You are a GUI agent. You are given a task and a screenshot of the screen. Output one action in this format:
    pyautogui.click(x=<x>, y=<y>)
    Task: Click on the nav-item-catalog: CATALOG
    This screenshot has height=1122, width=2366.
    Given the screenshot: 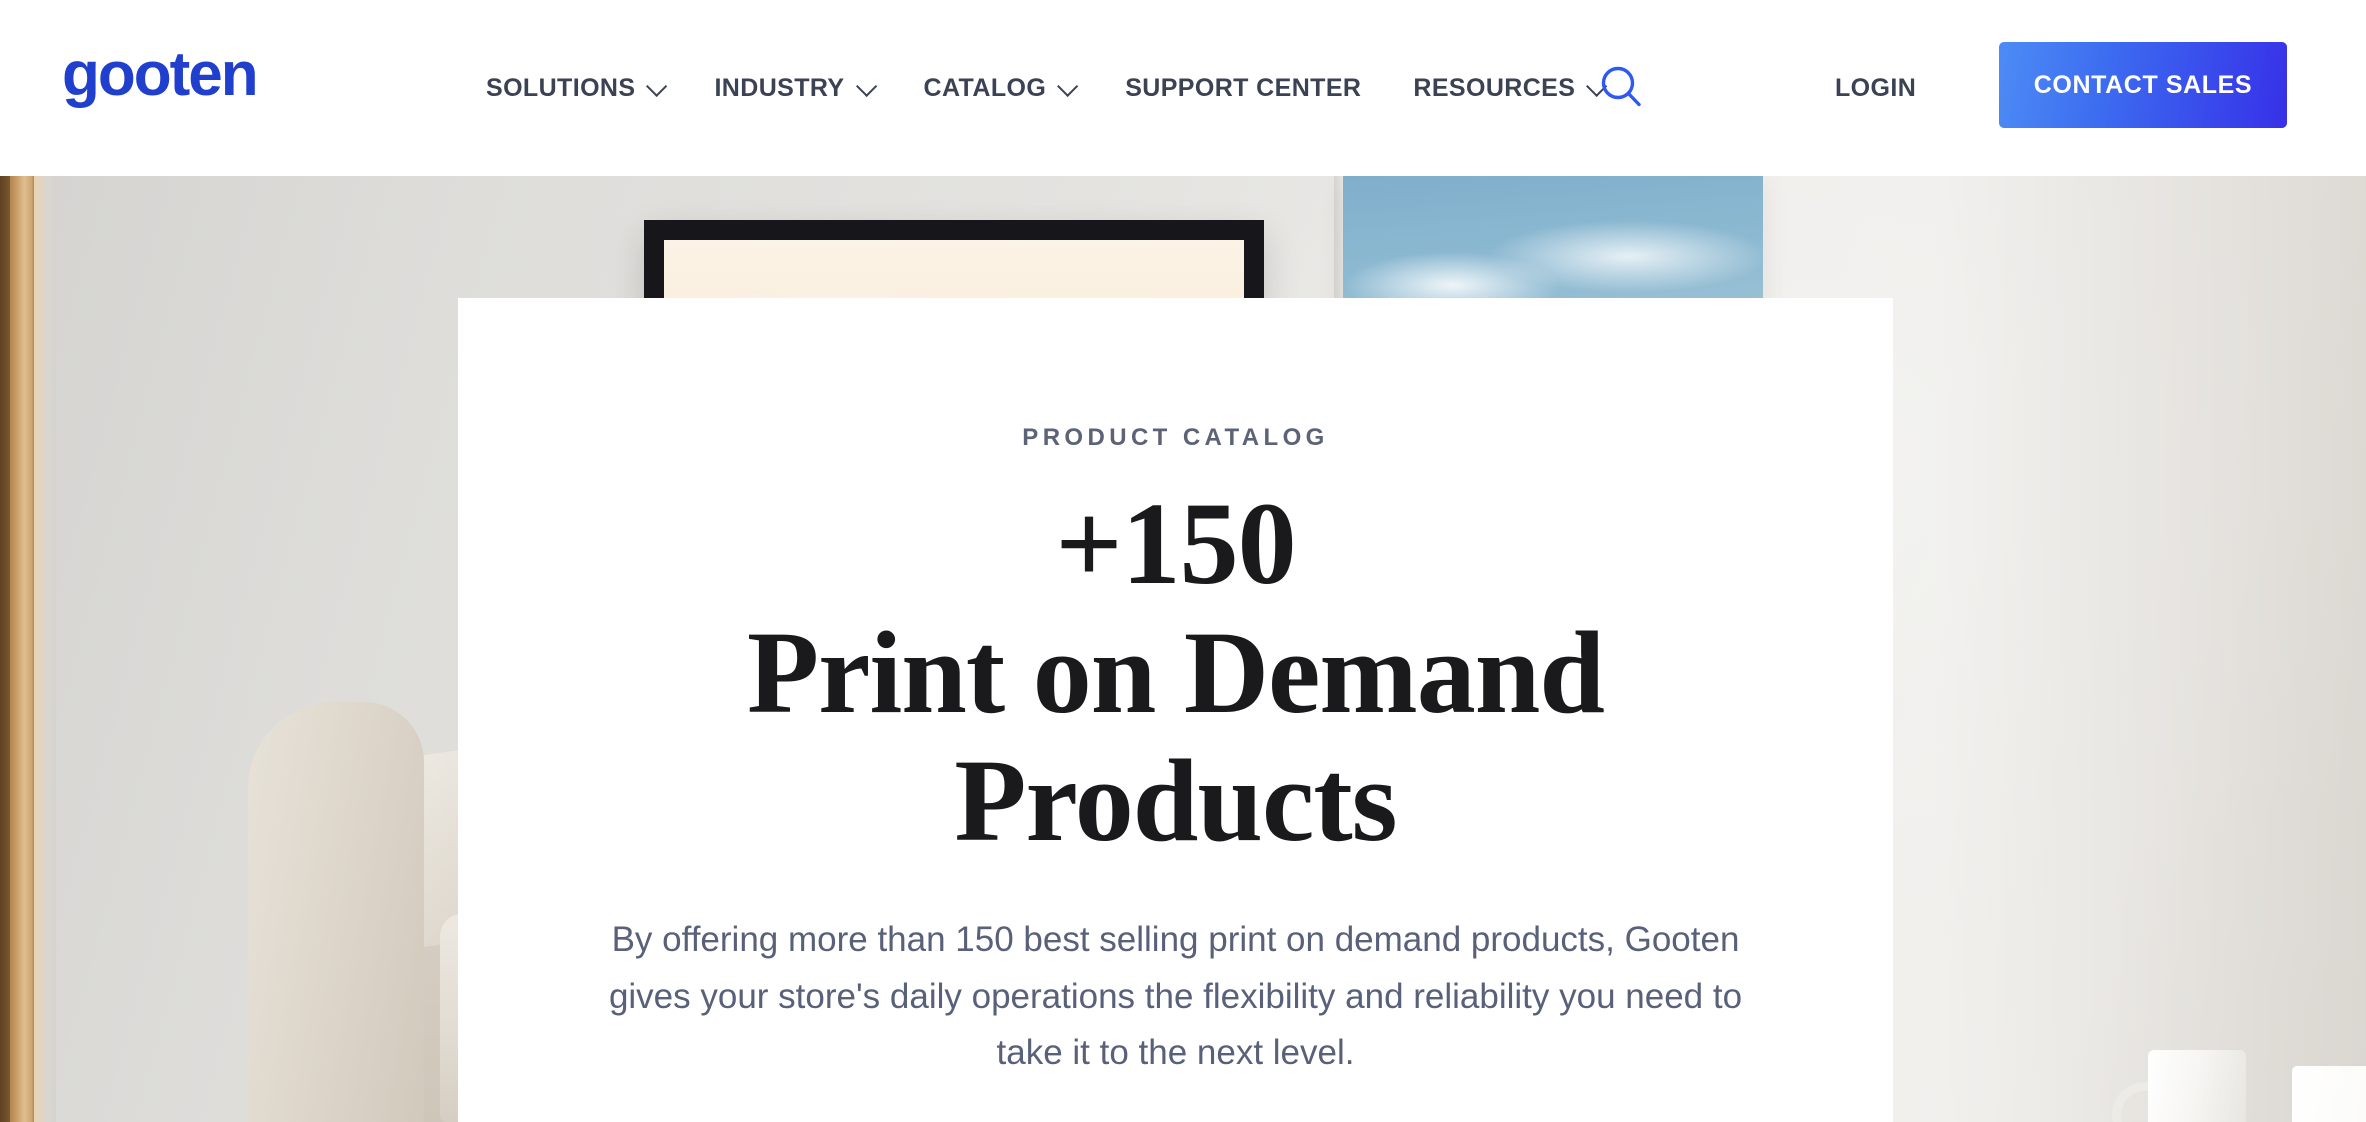 What is the action you would take?
    pyautogui.click(x=999, y=88)
    